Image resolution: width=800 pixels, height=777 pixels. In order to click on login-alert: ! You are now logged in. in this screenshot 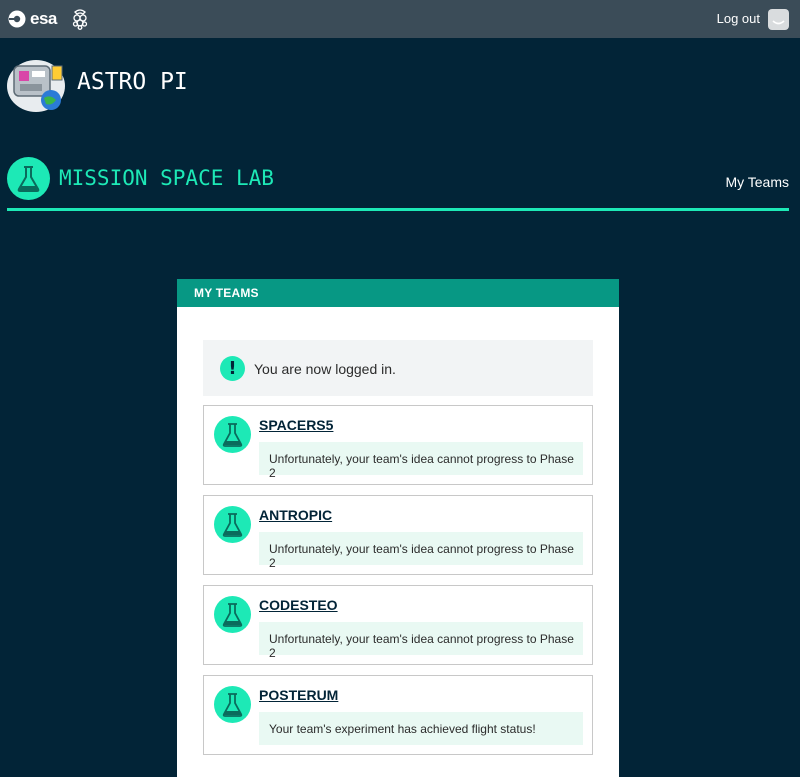, I will do `click(398, 368)`.